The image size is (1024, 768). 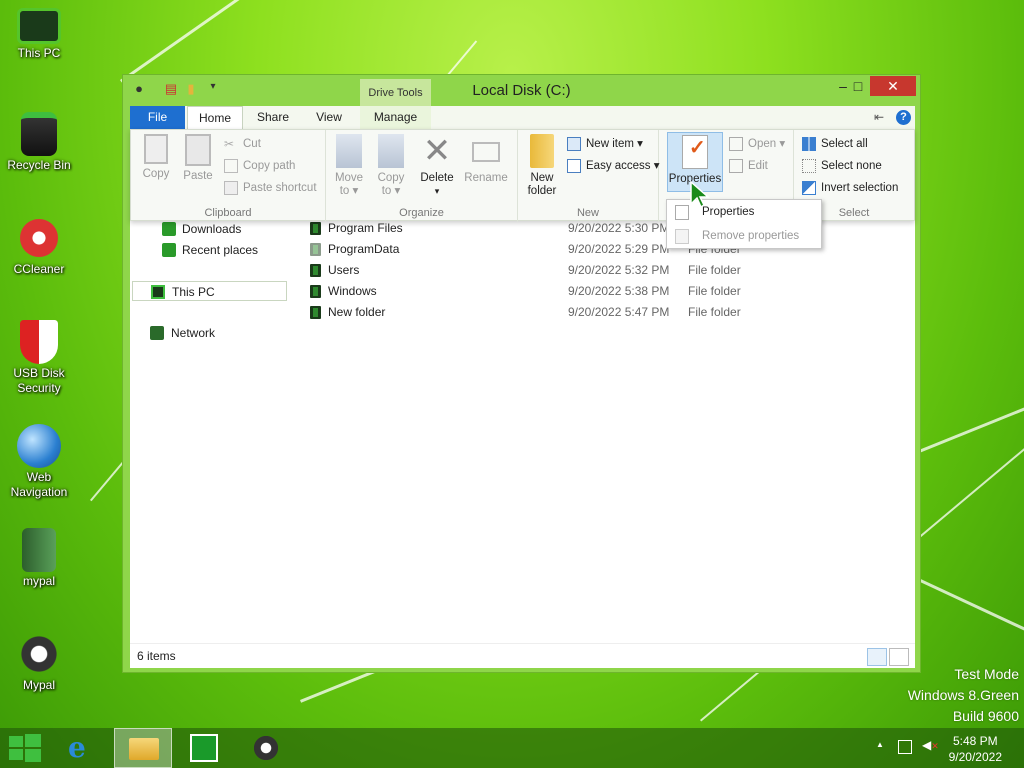 What do you see at coordinates (157, 117) in the screenshot?
I see `tab-file: File` at bounding box center [157, 117].